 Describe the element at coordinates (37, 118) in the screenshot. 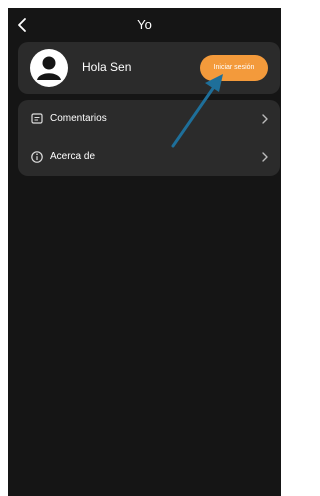

I see `feedback-icon` at that location.